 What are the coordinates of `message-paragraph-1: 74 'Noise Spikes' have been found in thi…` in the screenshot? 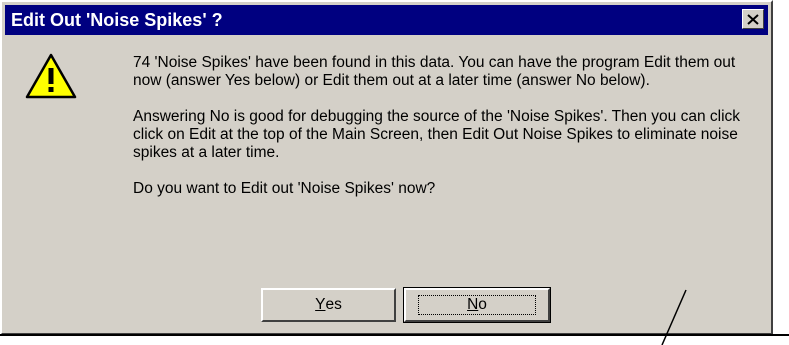 It's located at (434, 71).